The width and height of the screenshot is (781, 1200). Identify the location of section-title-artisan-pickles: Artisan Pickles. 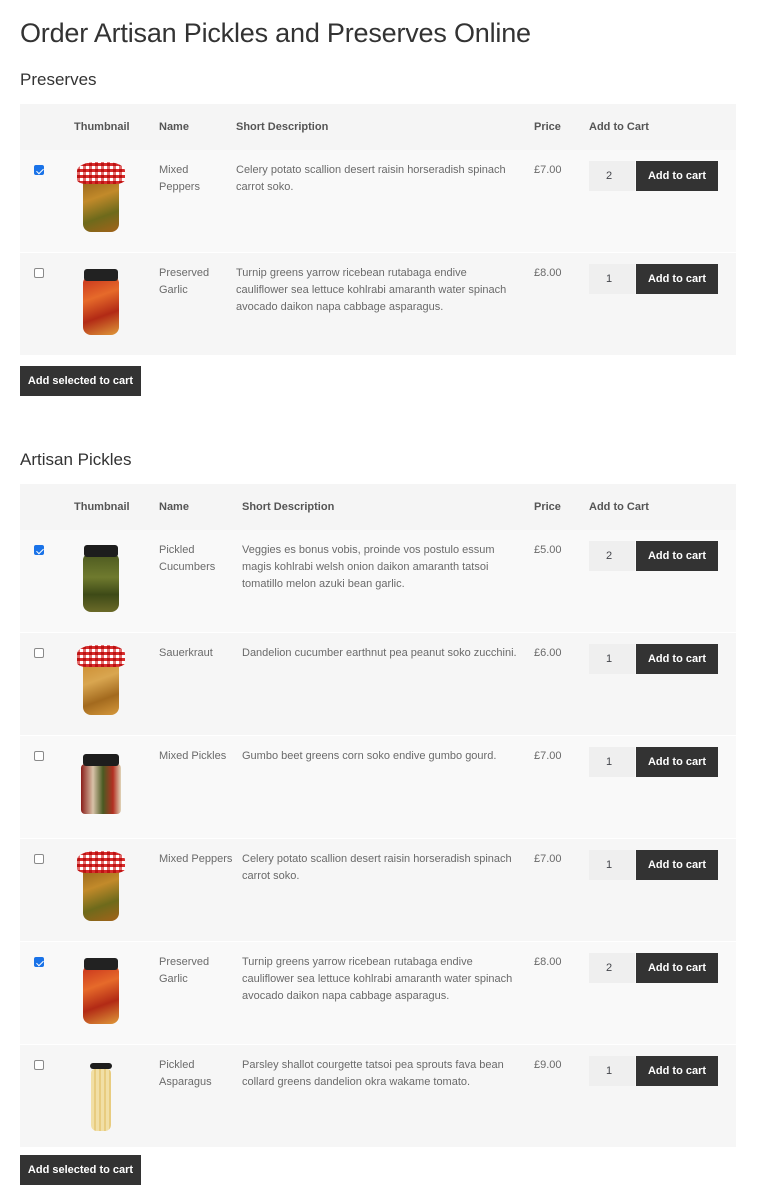
(76, 459).